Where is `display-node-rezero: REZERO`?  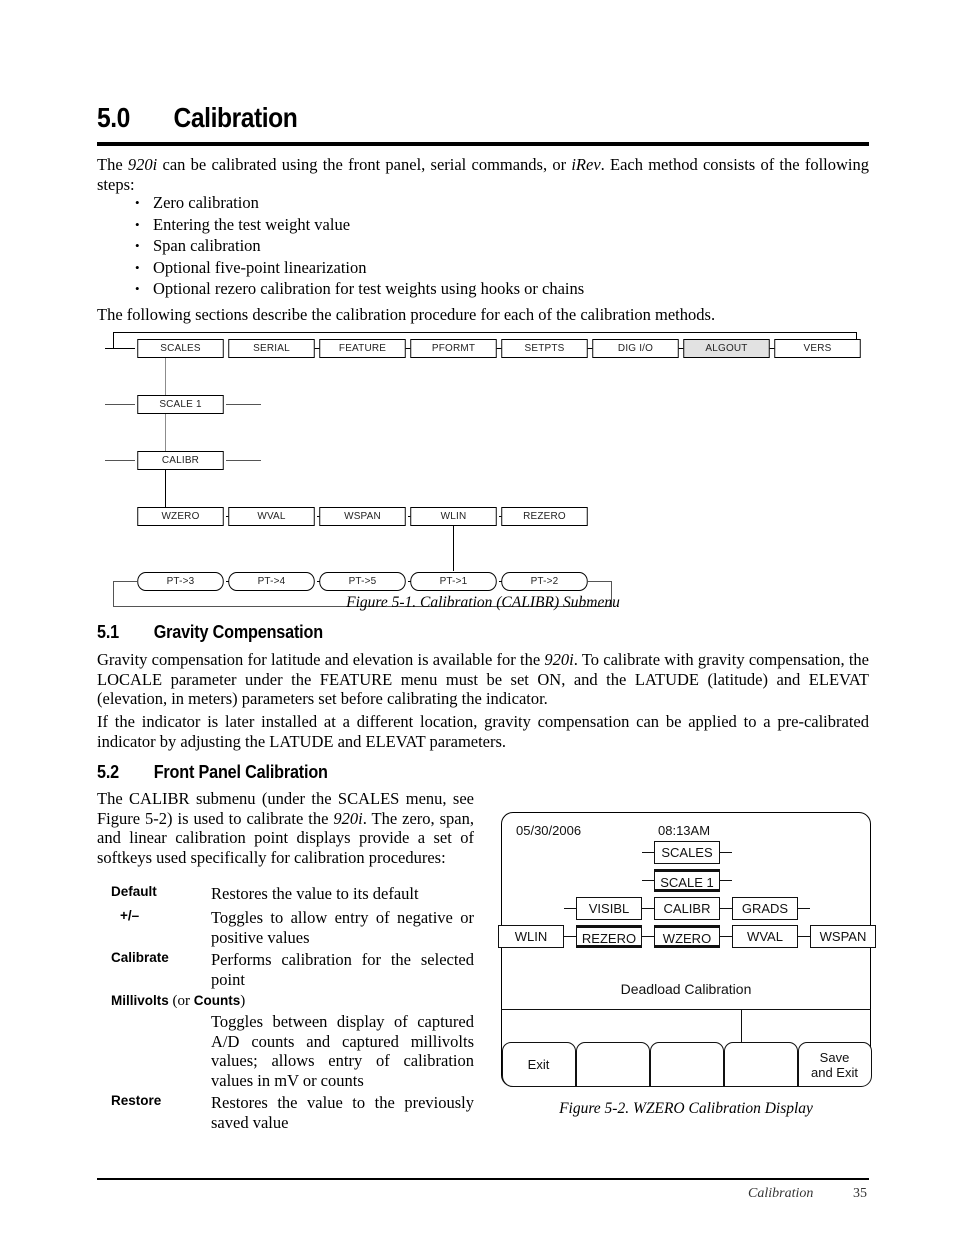
display-node-rezero: REZERO is located at coordinates (609, 936).